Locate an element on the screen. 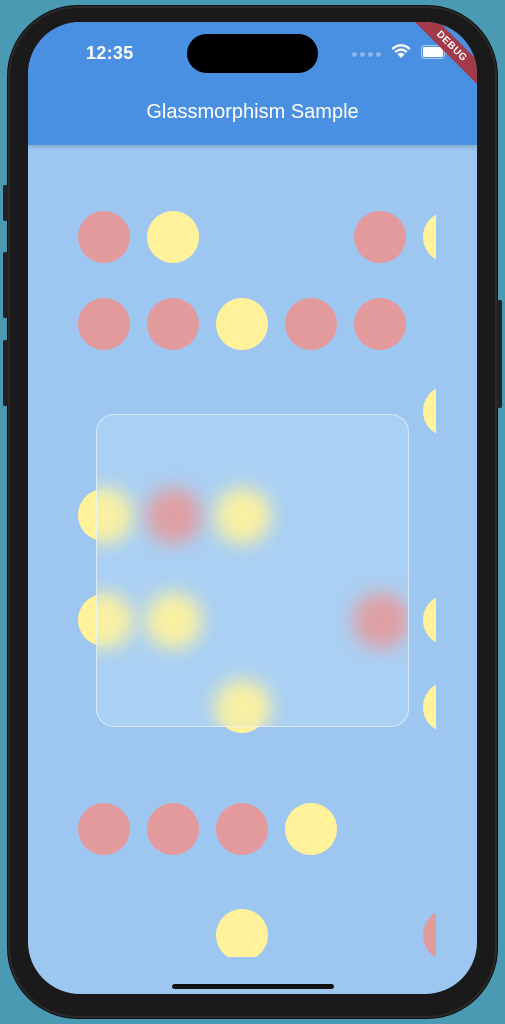  side-button-action is located at coordinates (5, 203).